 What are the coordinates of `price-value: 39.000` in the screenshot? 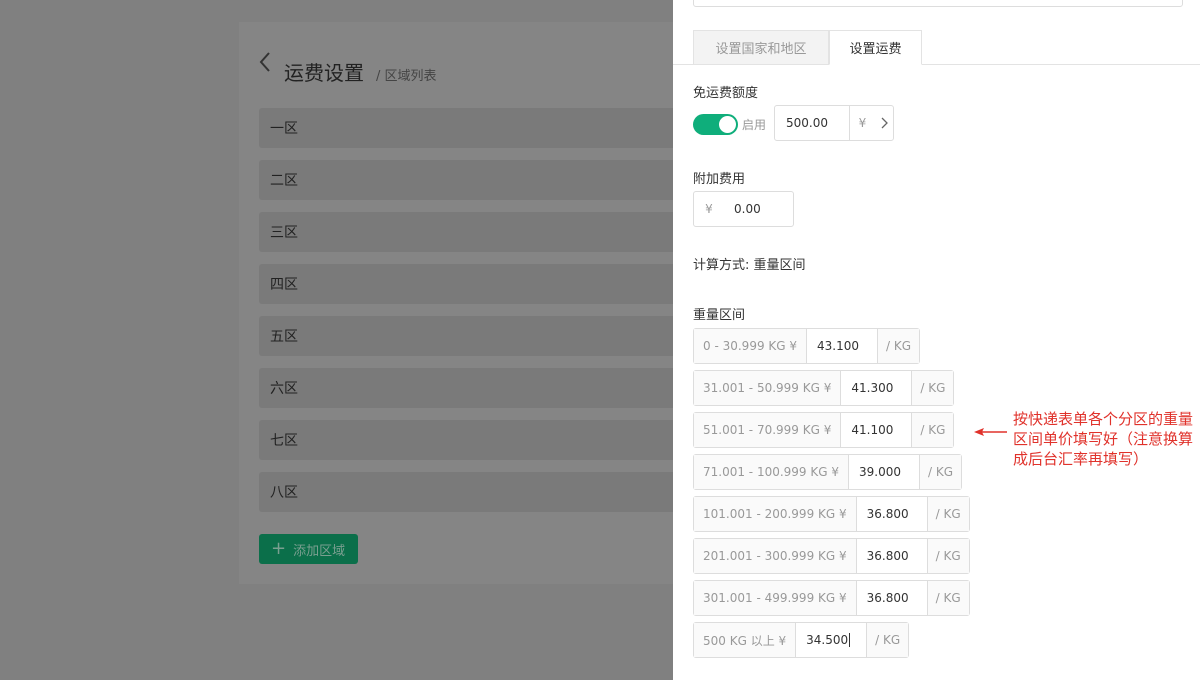 It's located at (880, 472).